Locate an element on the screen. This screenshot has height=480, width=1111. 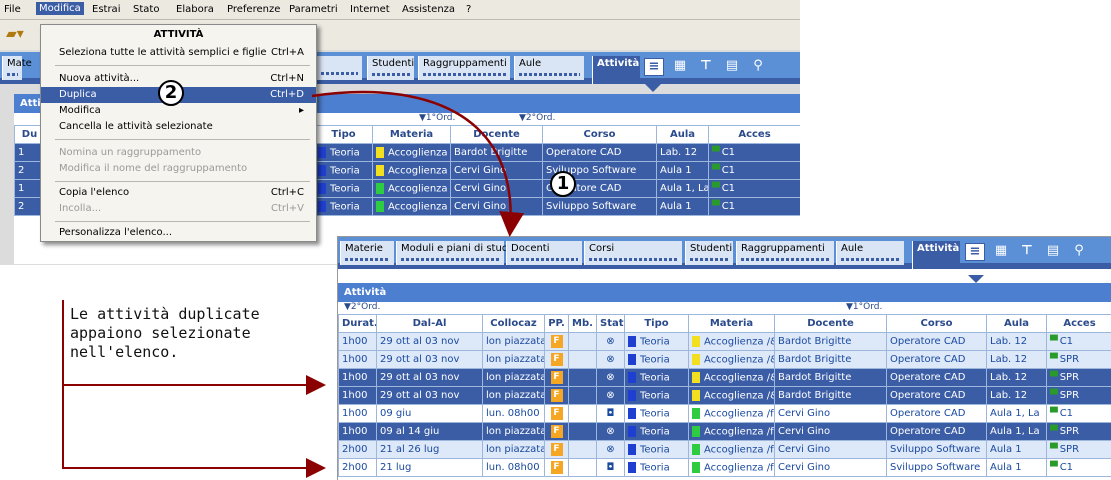
arrow-duplica-to-list is located at coordinates (418, 163).